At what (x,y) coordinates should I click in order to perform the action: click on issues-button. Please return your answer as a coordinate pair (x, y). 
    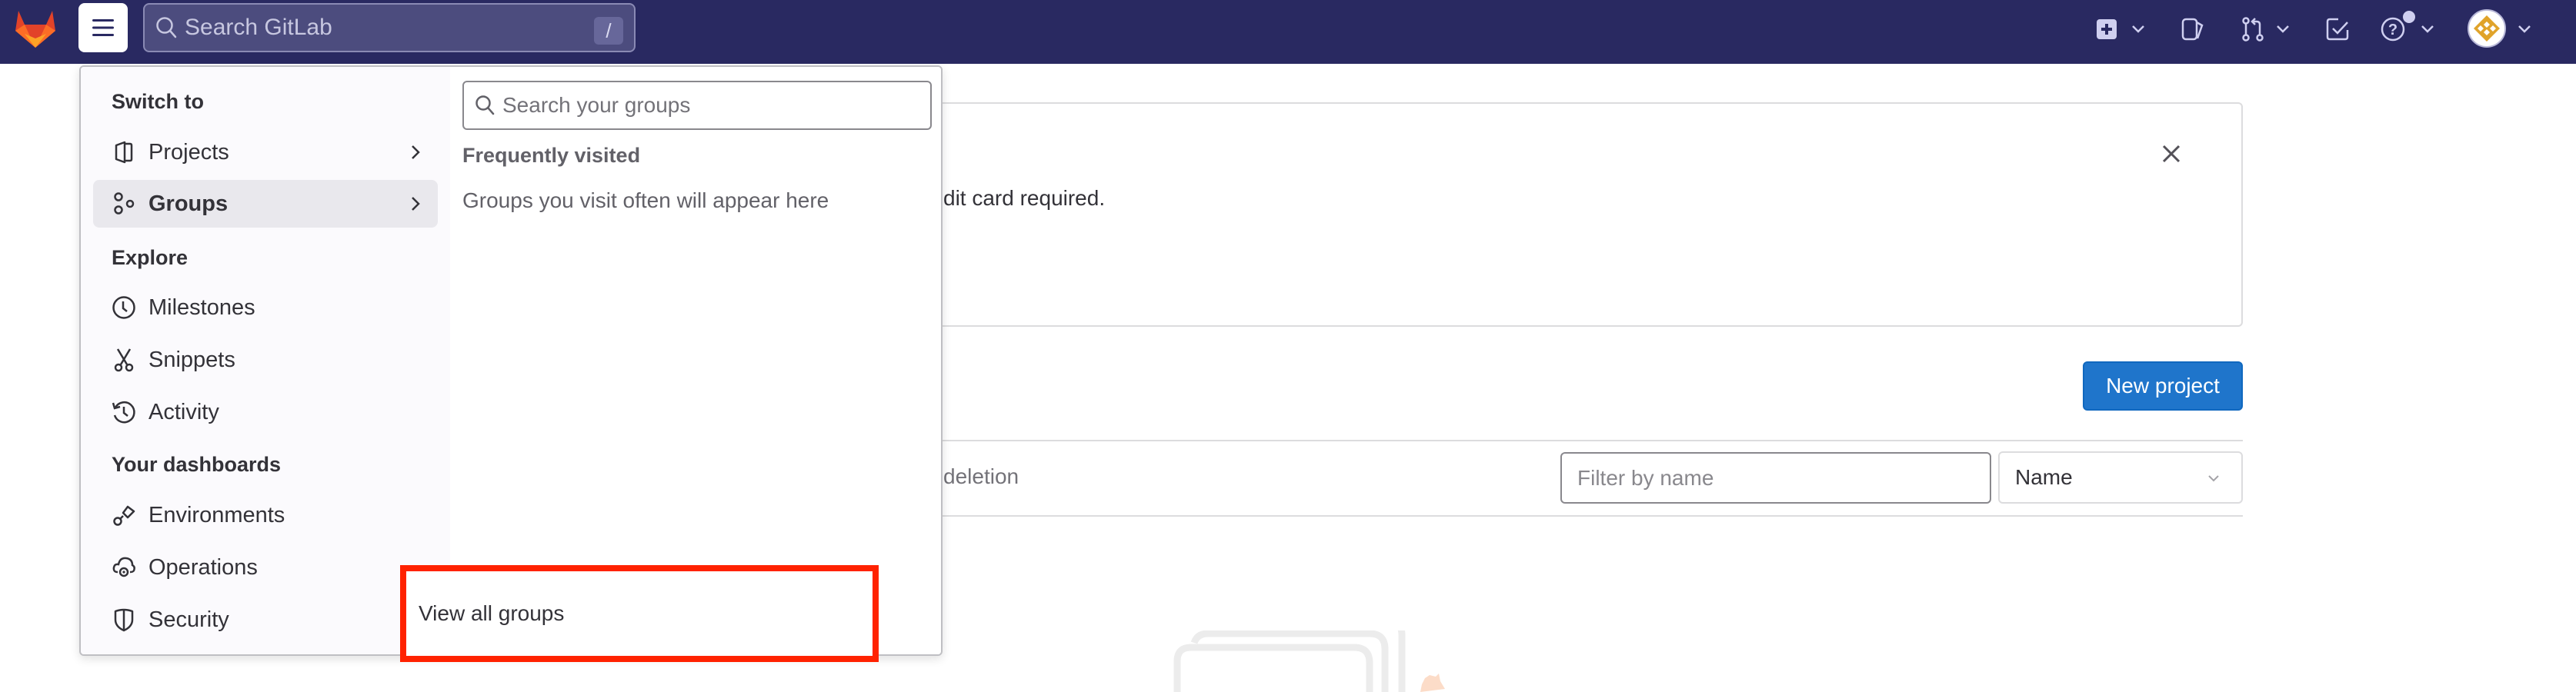
    Looking at the image, I should click on (2193, 29).